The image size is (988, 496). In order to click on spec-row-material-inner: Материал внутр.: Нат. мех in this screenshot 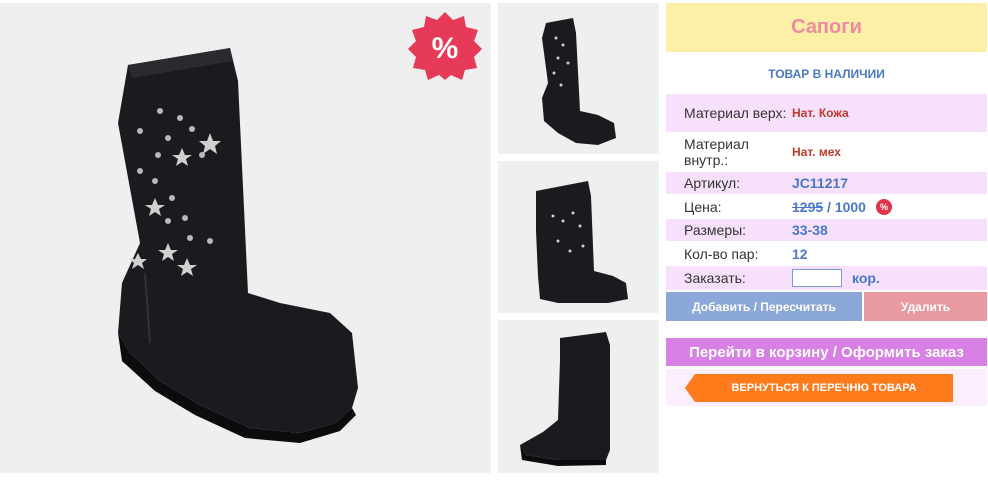, I will do `click(826, 152)`.